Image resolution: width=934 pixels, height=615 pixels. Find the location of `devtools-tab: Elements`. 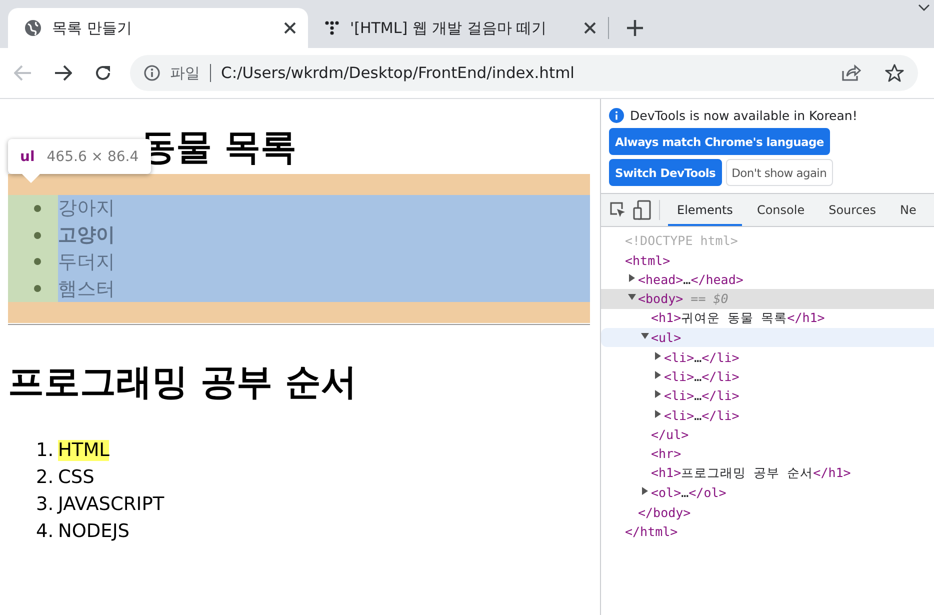

devtools-tab: Elements is located at coordinates (705, 210).